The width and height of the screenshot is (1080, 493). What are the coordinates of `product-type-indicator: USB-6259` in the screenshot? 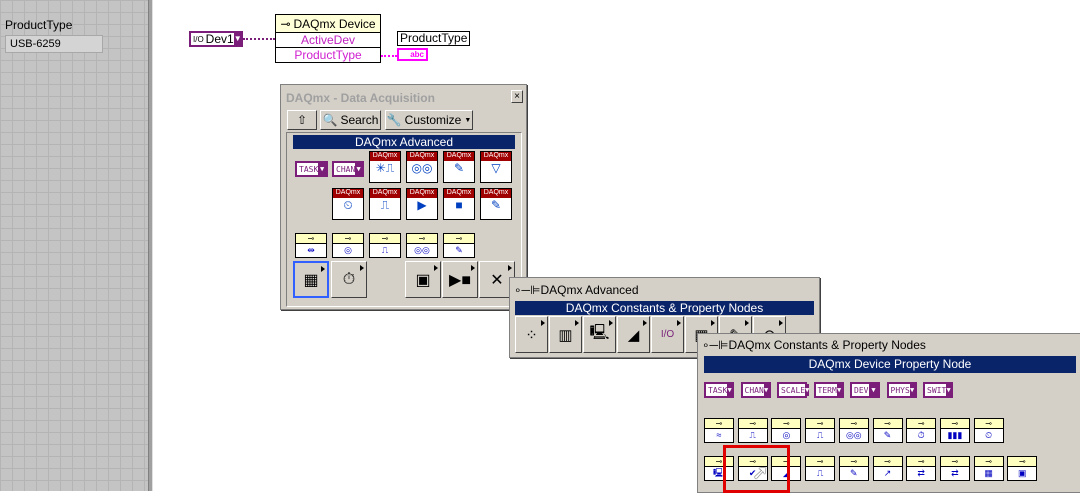 It's located at (54, 44).